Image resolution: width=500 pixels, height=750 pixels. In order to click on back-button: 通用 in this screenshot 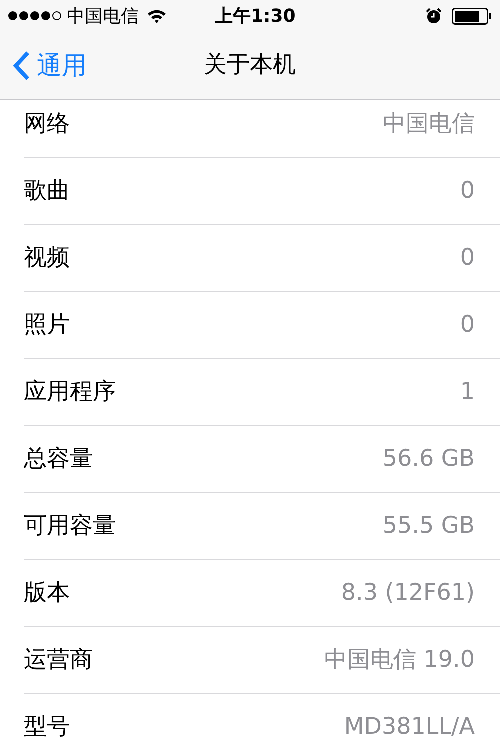, I will do `click(43, 65)`.